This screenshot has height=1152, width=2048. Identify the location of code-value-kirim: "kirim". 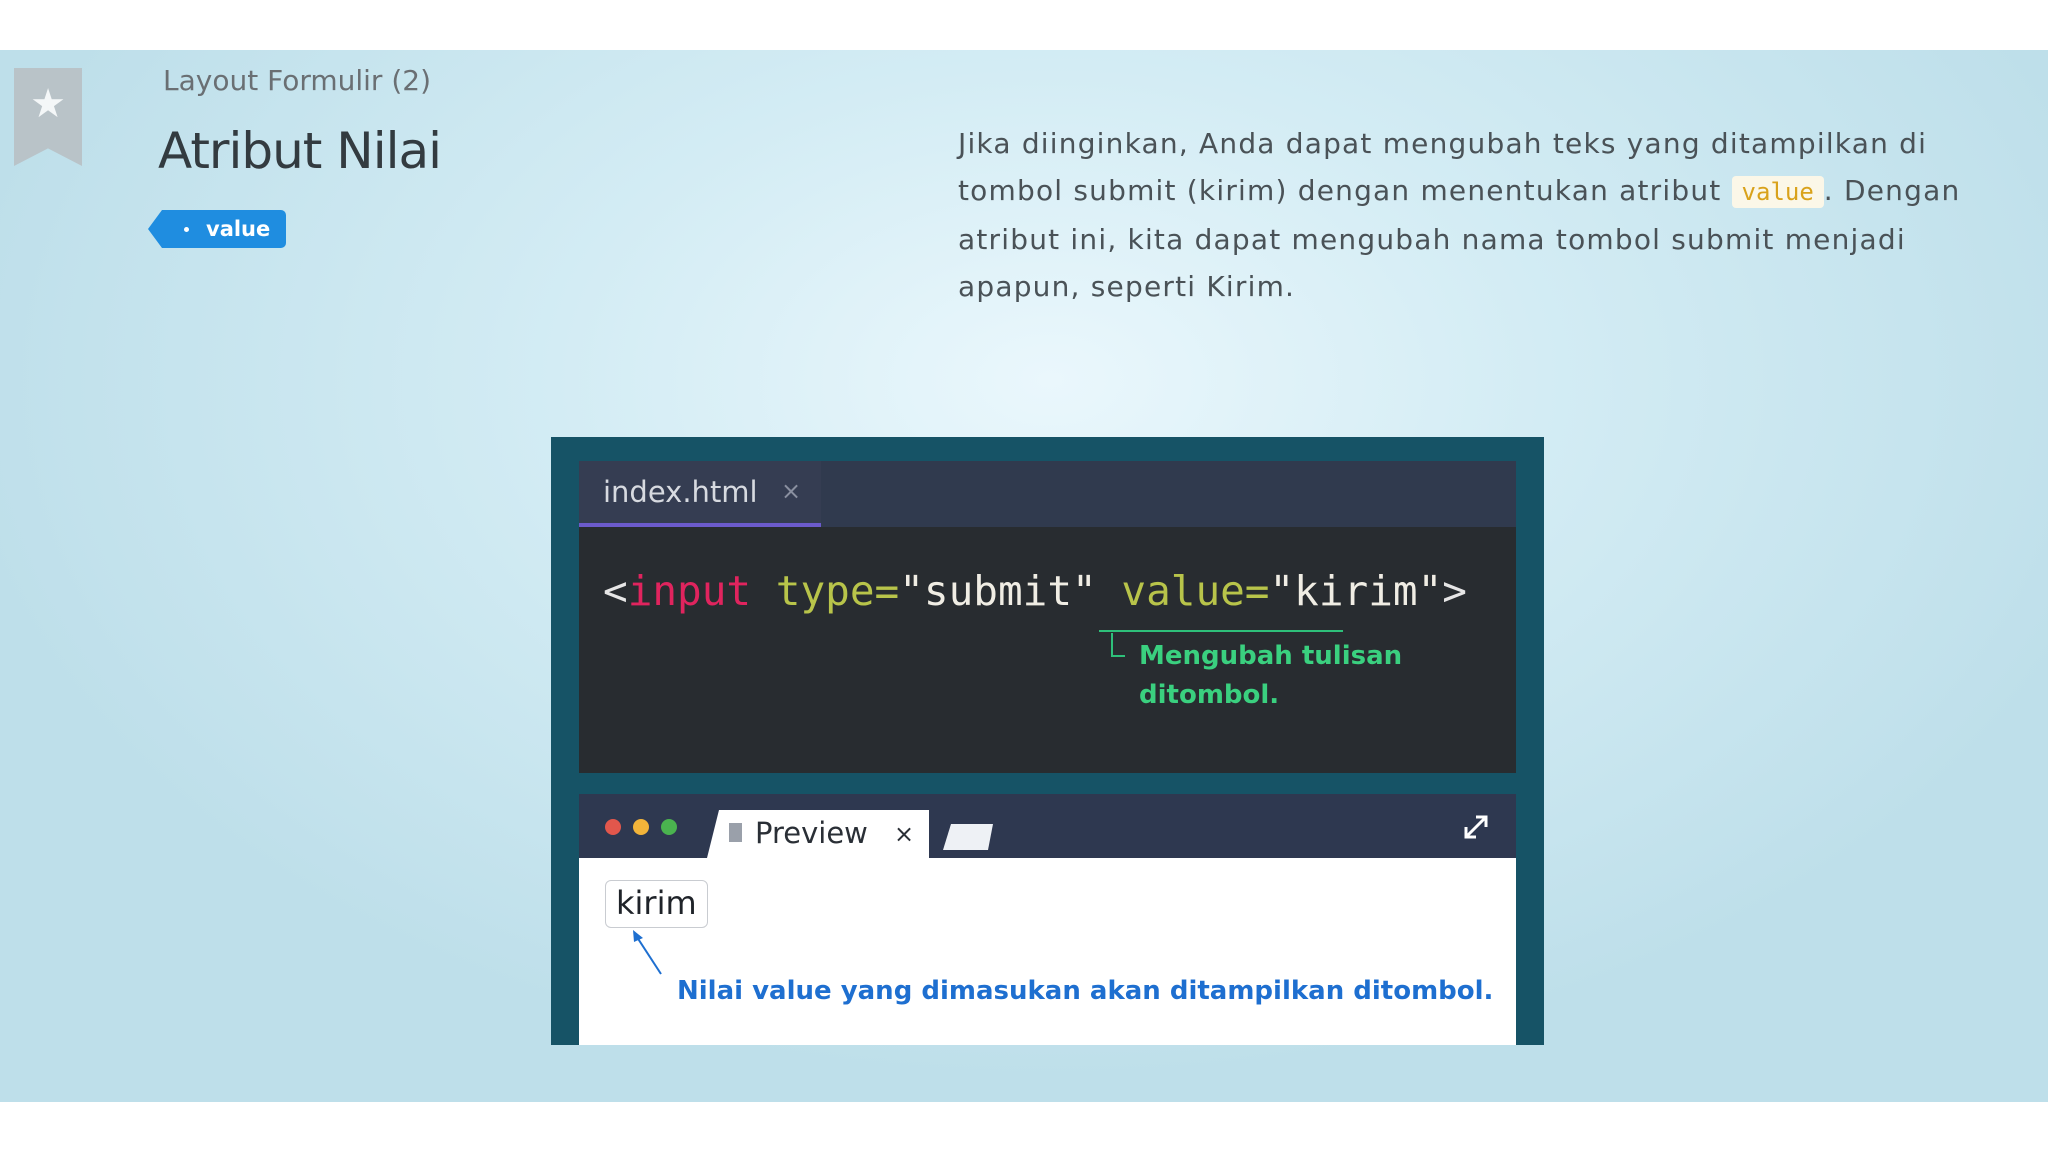
(1356, 591).